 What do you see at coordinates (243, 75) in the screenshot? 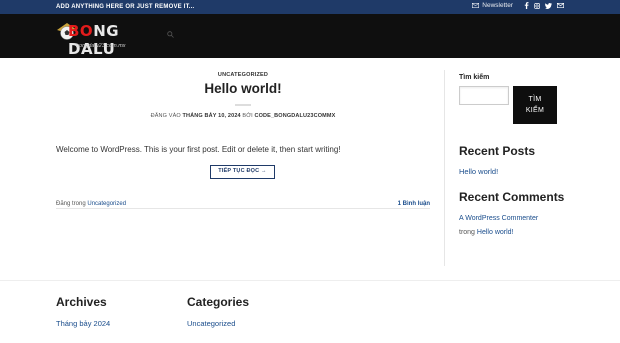
I see `post-category: UNCATEGORIZED` at bounding box center [243, 75].